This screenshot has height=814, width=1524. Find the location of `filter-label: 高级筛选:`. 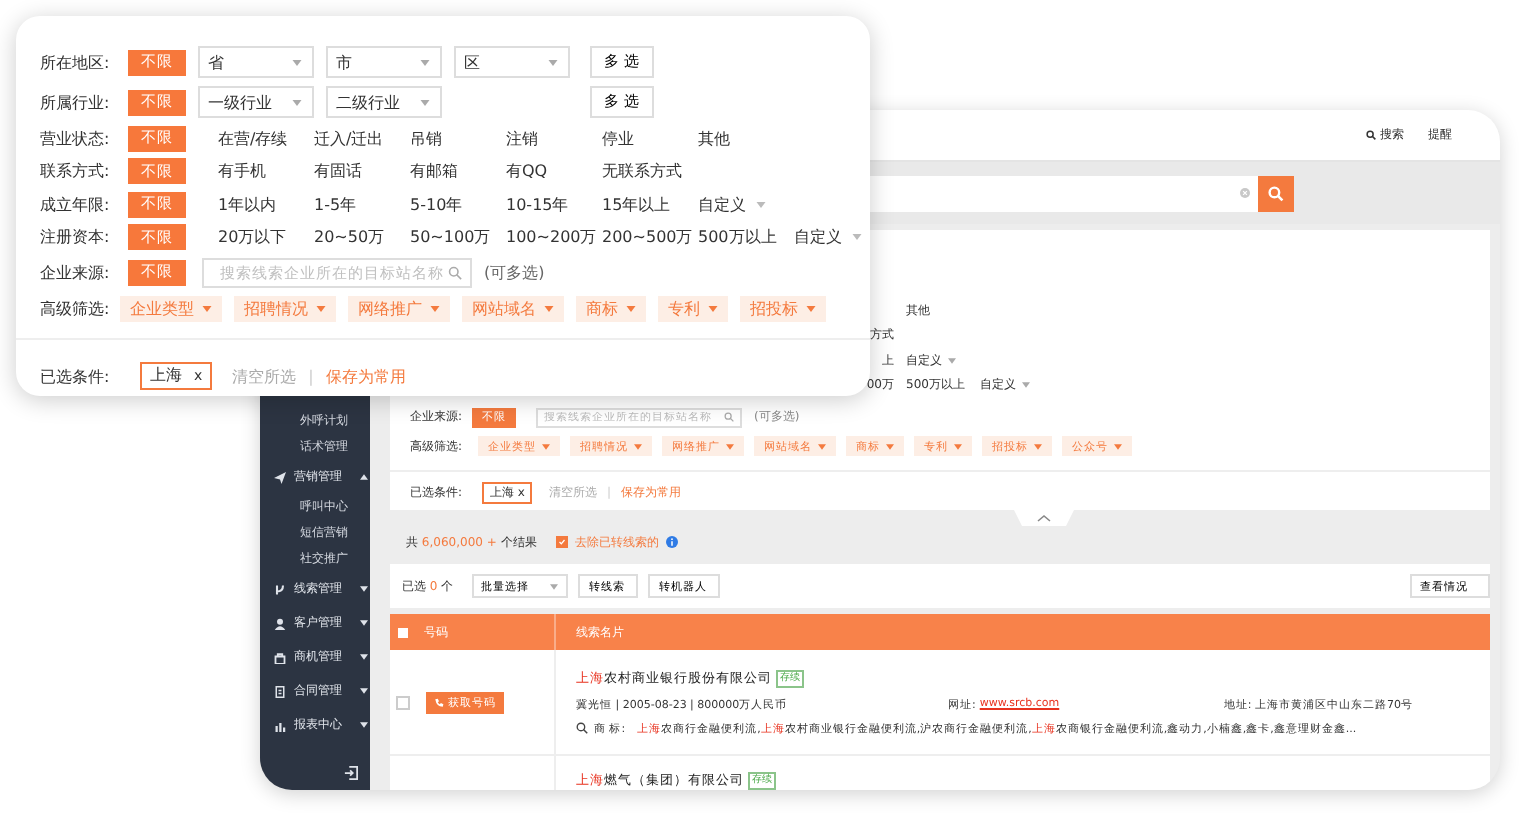

filter-label: 高级筛选: is located at coordinates (76, 309).